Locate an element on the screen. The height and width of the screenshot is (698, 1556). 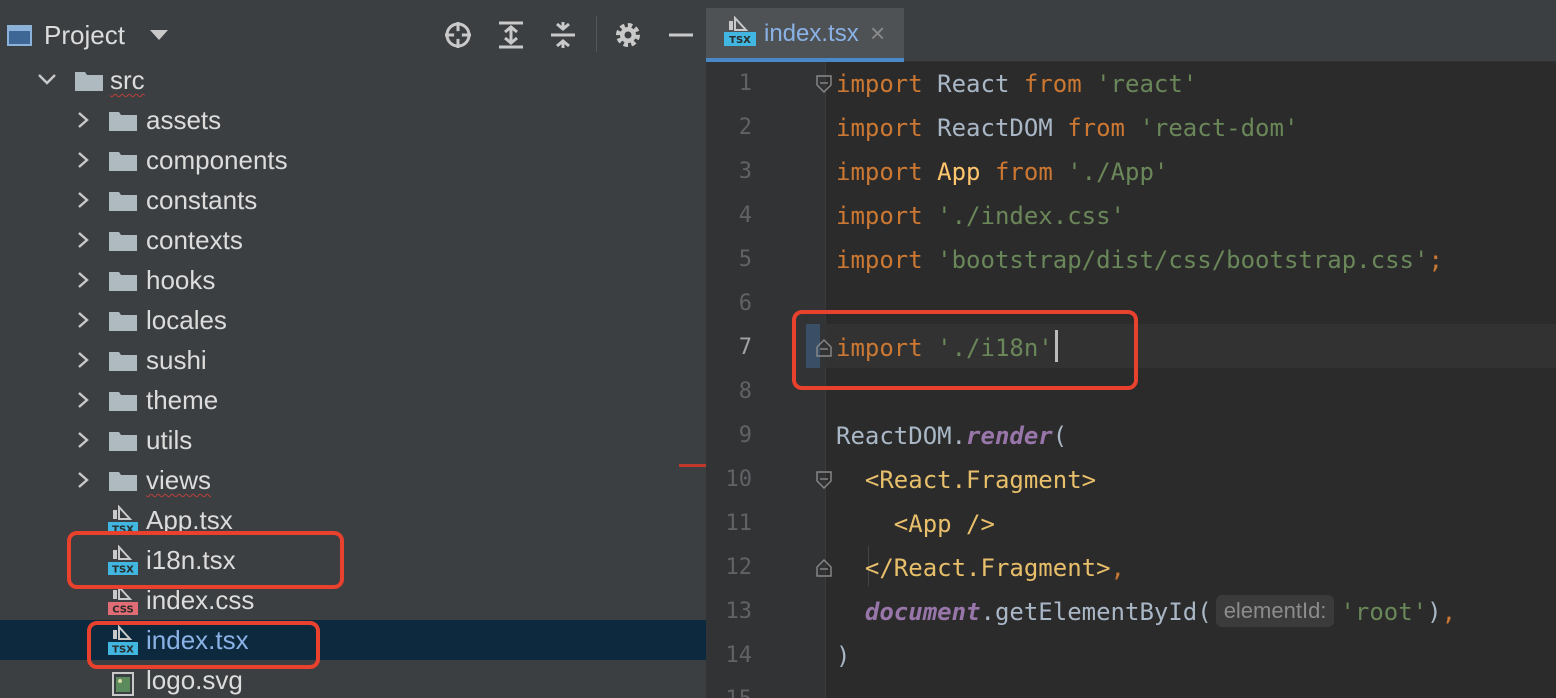
project-view-title: Project is located at coordinates (84, 35).